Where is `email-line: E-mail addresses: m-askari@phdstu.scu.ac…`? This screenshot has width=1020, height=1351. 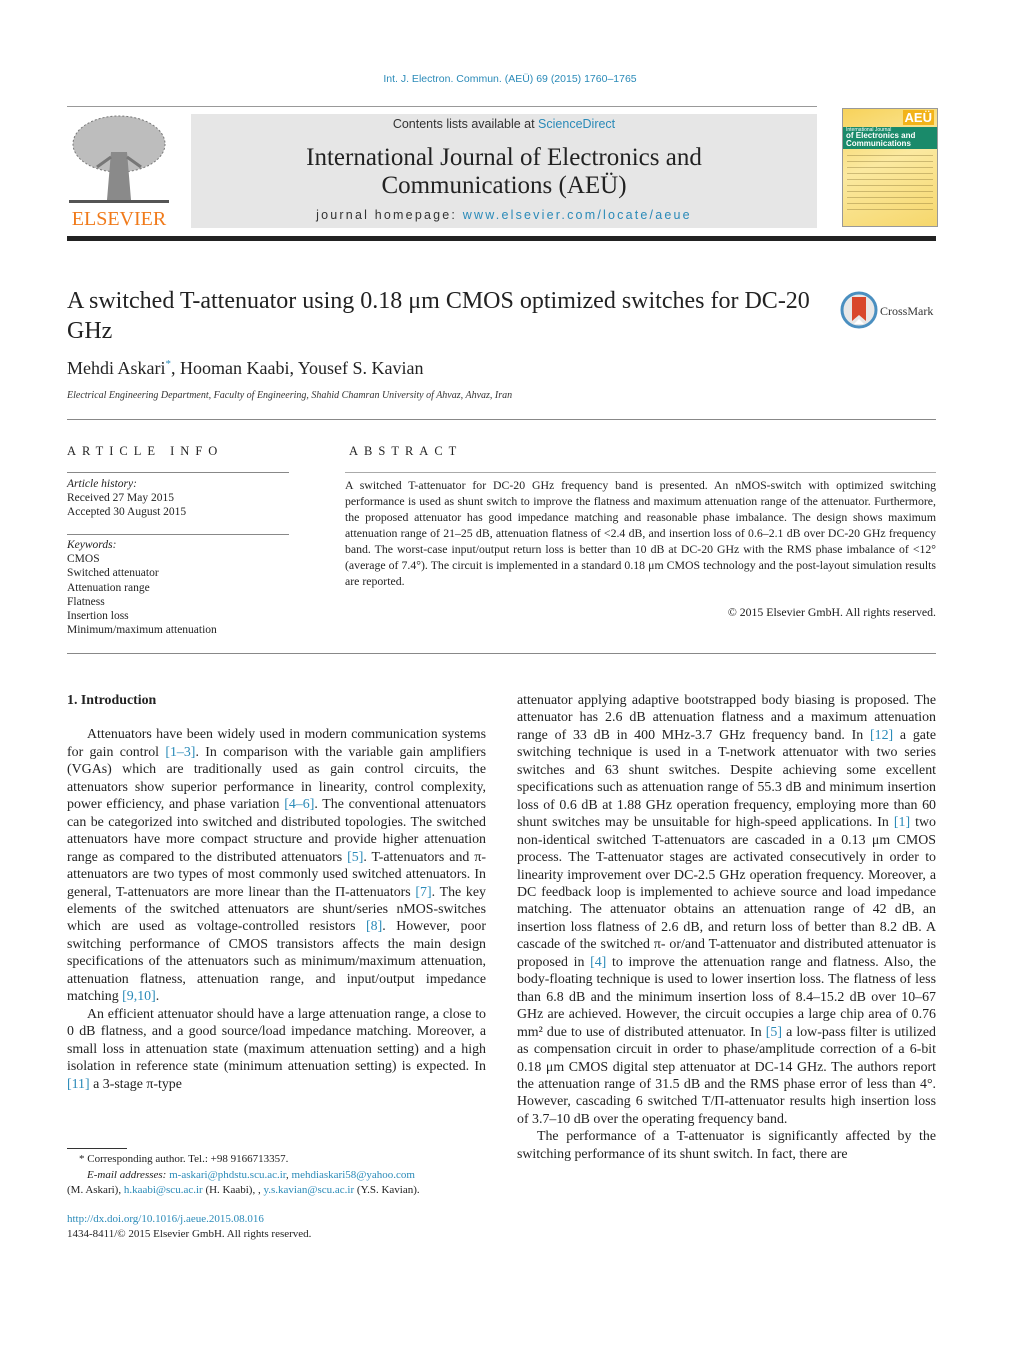 email-line: E-mail addresses: m-askari@phdstu.scu.ac… is located at coordinates (251, 1174).